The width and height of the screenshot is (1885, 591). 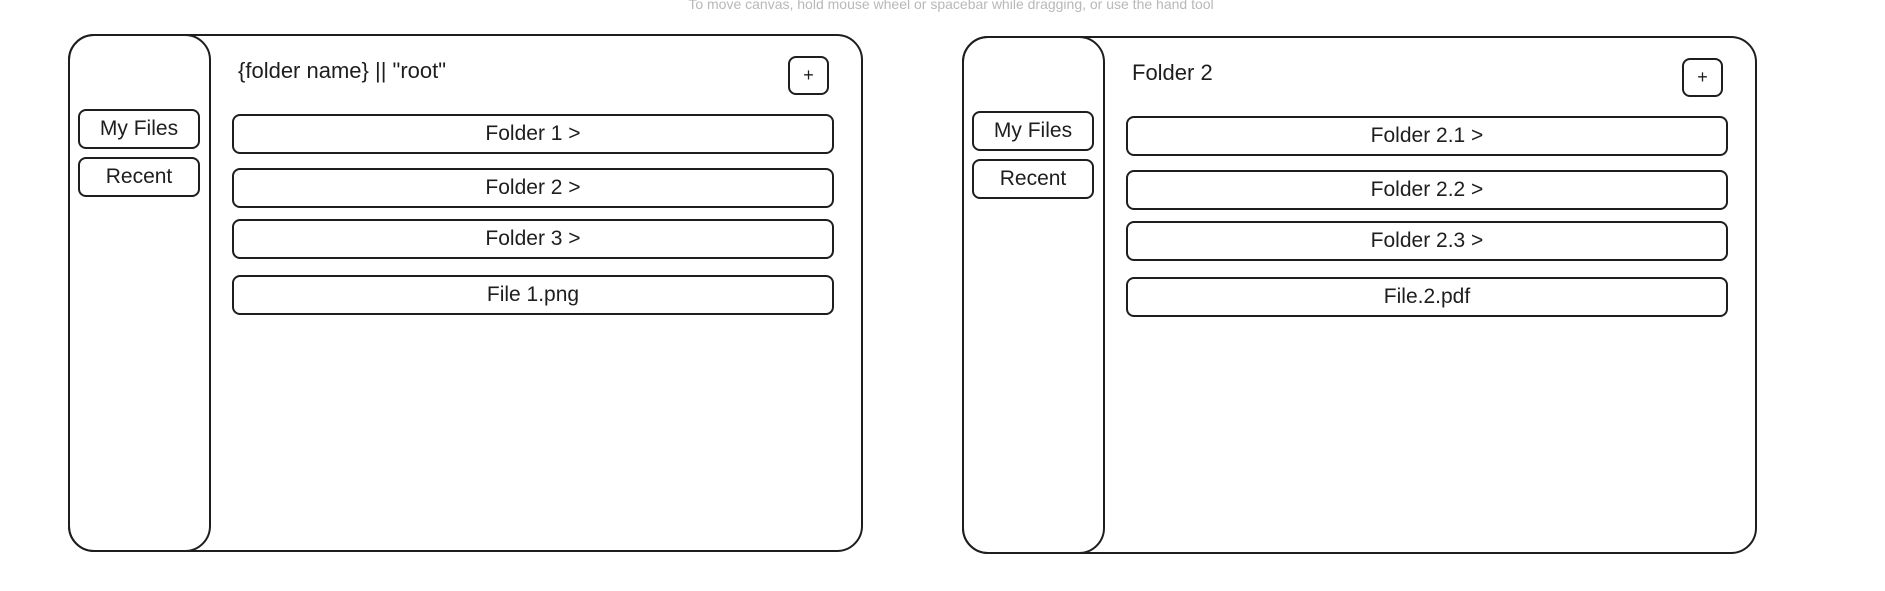 I want to click on list-item: Folder 3 >, so click(x=533, y=239).